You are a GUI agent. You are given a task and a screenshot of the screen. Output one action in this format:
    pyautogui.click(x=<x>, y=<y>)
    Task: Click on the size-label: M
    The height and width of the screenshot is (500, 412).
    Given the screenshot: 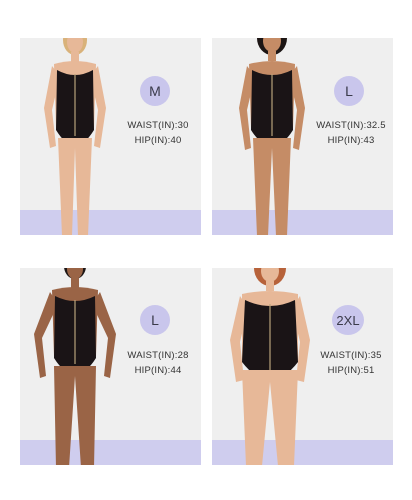 What is the action you would take?
    pyautogui.click(x=155, y=91)
    